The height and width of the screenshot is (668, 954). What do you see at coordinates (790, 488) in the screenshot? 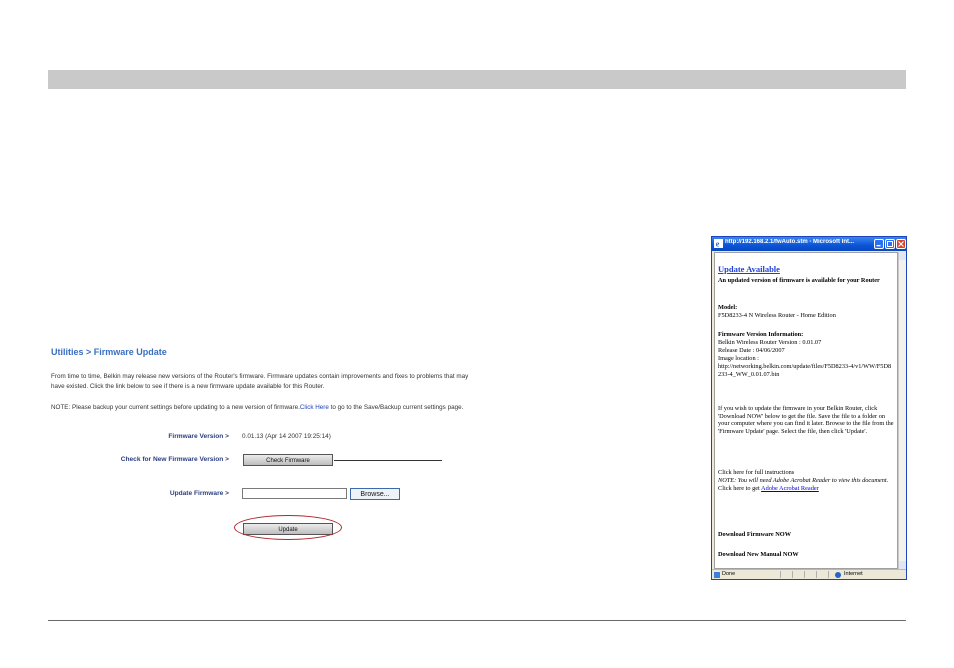
I see `acrobat-reader-link: Adobe Acrobat Reader` at bounding box center [790, 488].